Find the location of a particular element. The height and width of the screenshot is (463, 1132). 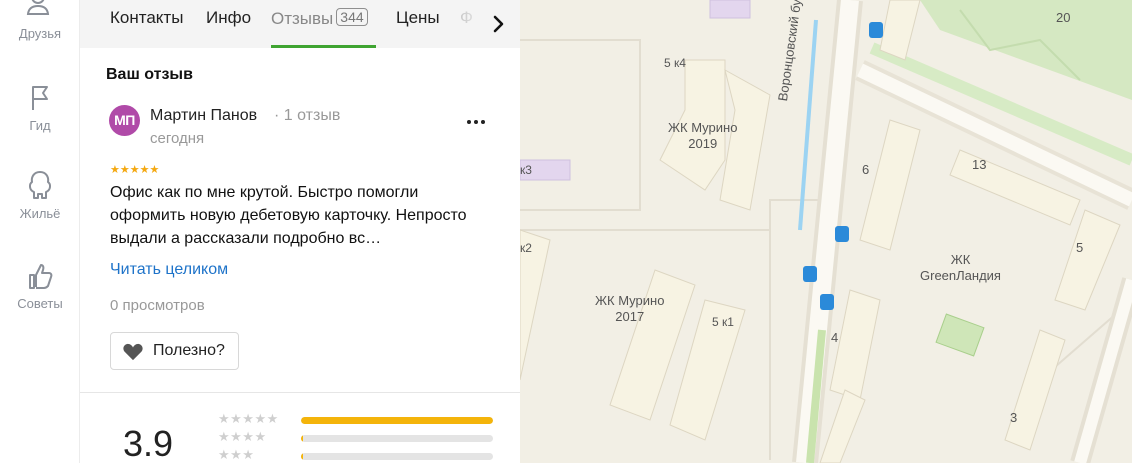

rail-item-guide: Гид is located at coordinates (40, 108).